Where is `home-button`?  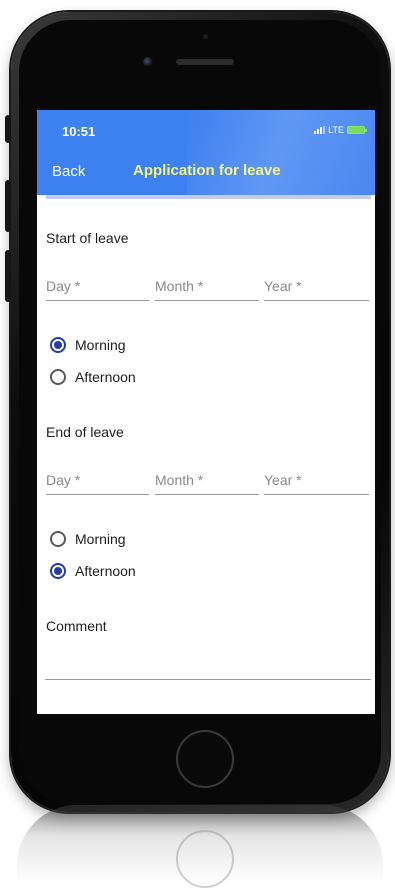 home-button is located at coordinates (205, 759).